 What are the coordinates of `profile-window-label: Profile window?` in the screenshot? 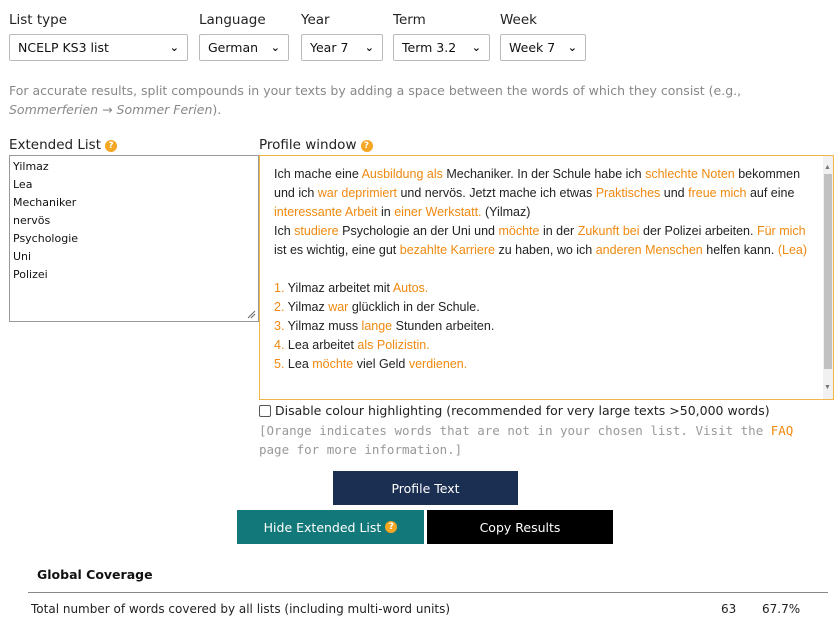 It's located at (316, 145).